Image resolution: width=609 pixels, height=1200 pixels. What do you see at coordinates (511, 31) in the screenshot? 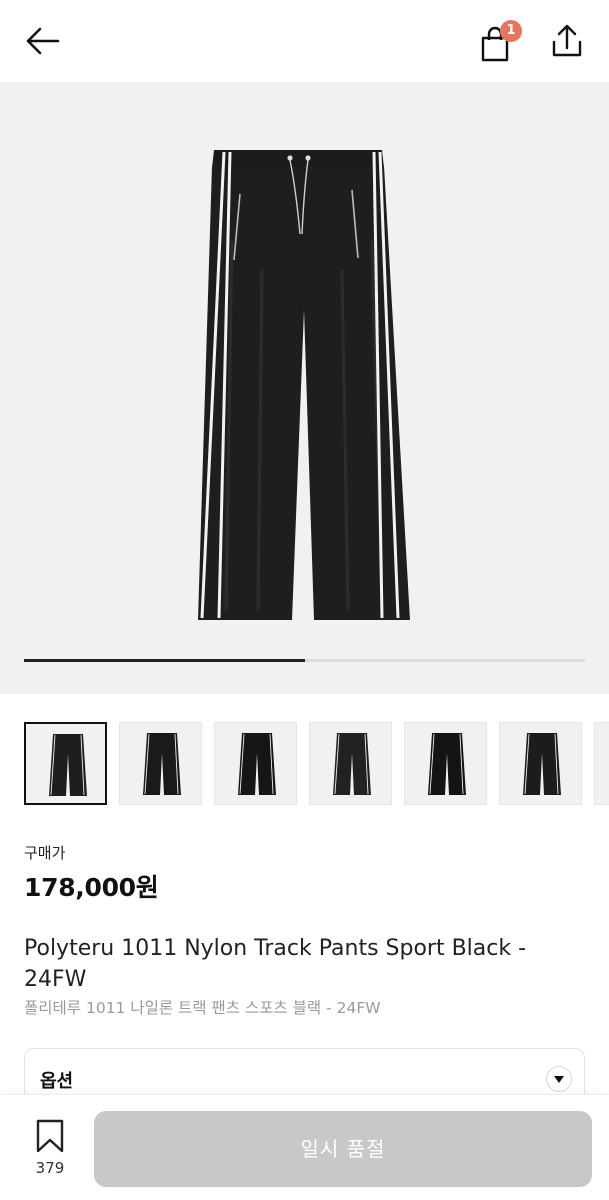
I see `cart-count-badge: 1` at bounding box center [511, 31].